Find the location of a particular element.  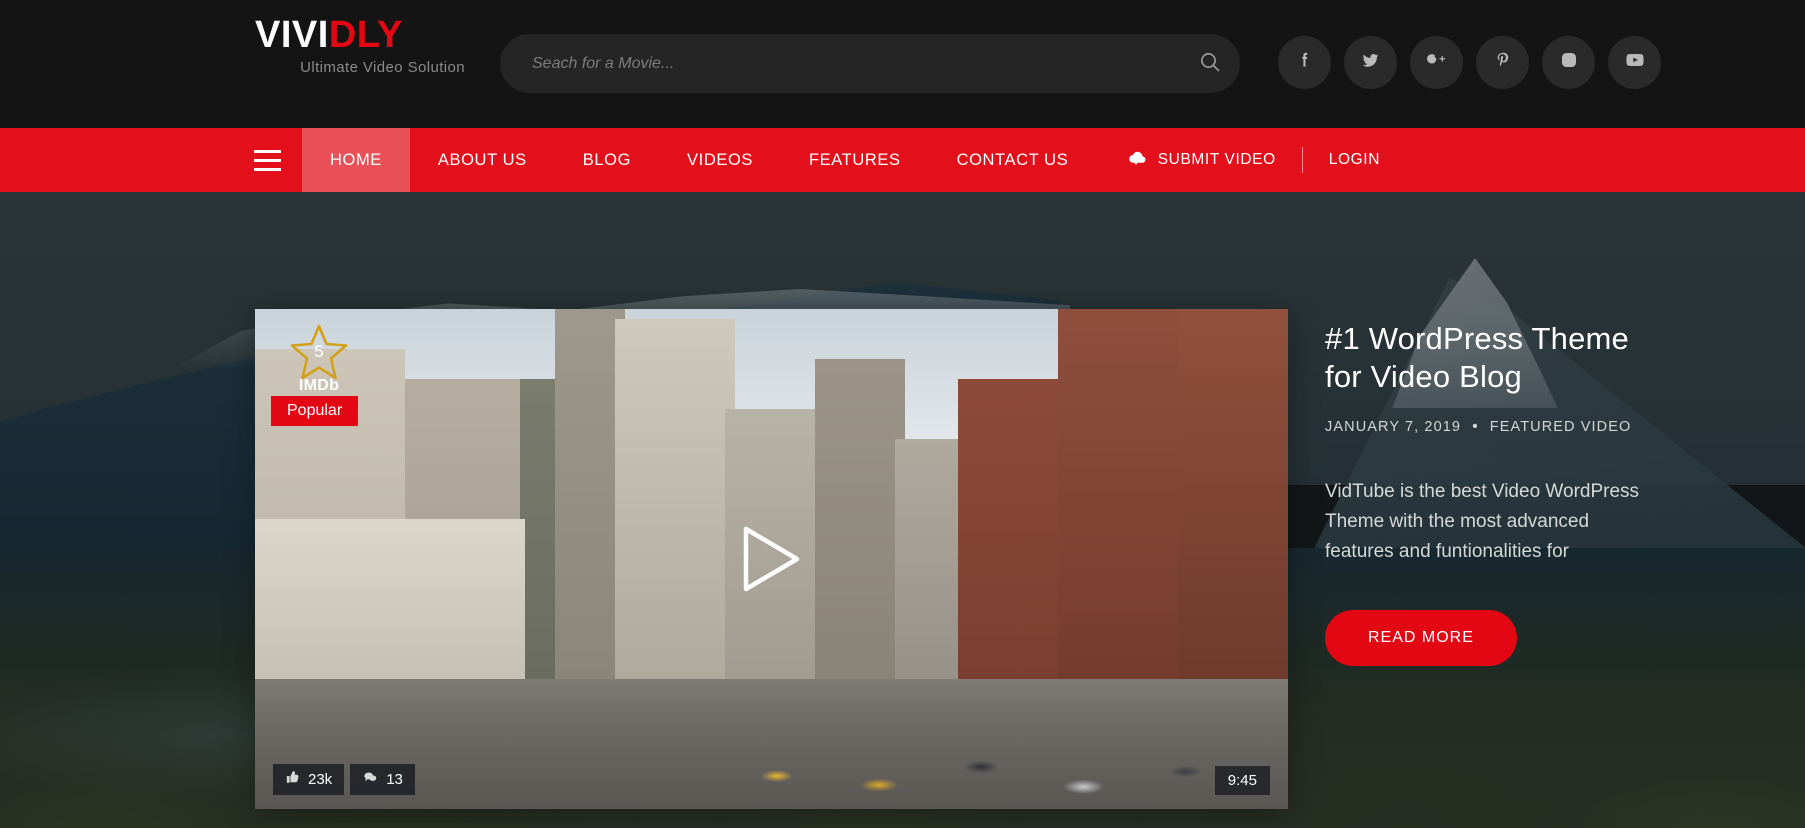

imdb-rating-value: 5 is located at coordinates (319, 351).